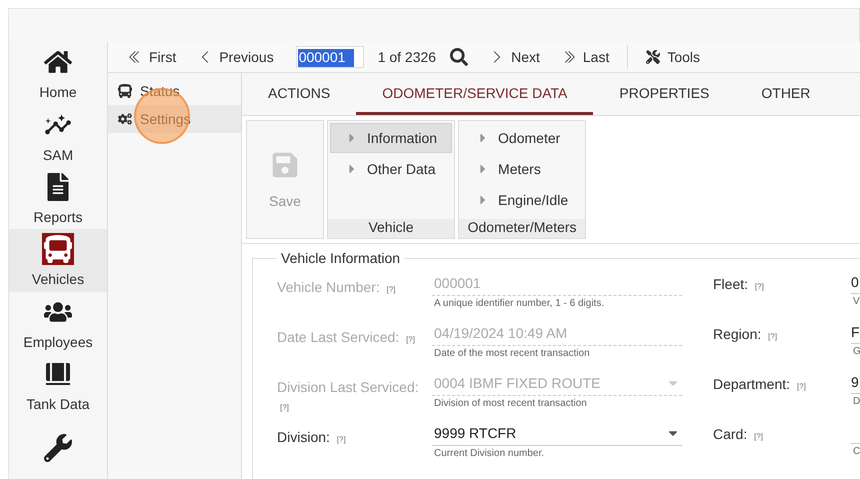 This screenshot has width=860, height=479. What do you see at coordinates (515, 57) in the screenshot?
I see `next-button: Next` at bounding box center [515, 57].